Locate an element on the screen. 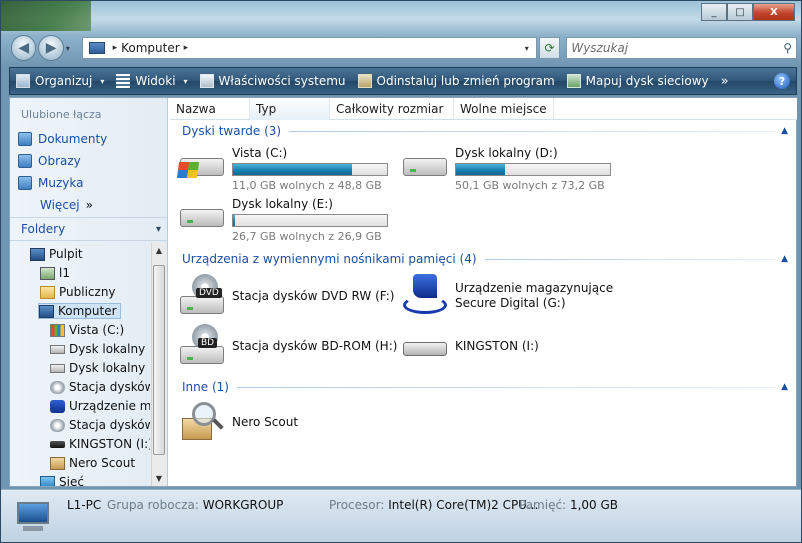  folder-icon is located at coordinates (47, 292).